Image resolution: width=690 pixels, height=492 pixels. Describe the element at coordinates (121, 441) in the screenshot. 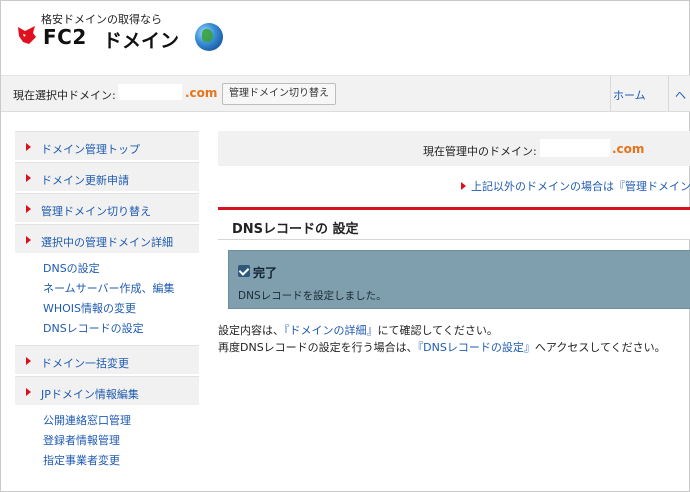

I see `sidebar-link-registrant: 登録者情報管理` at that location.